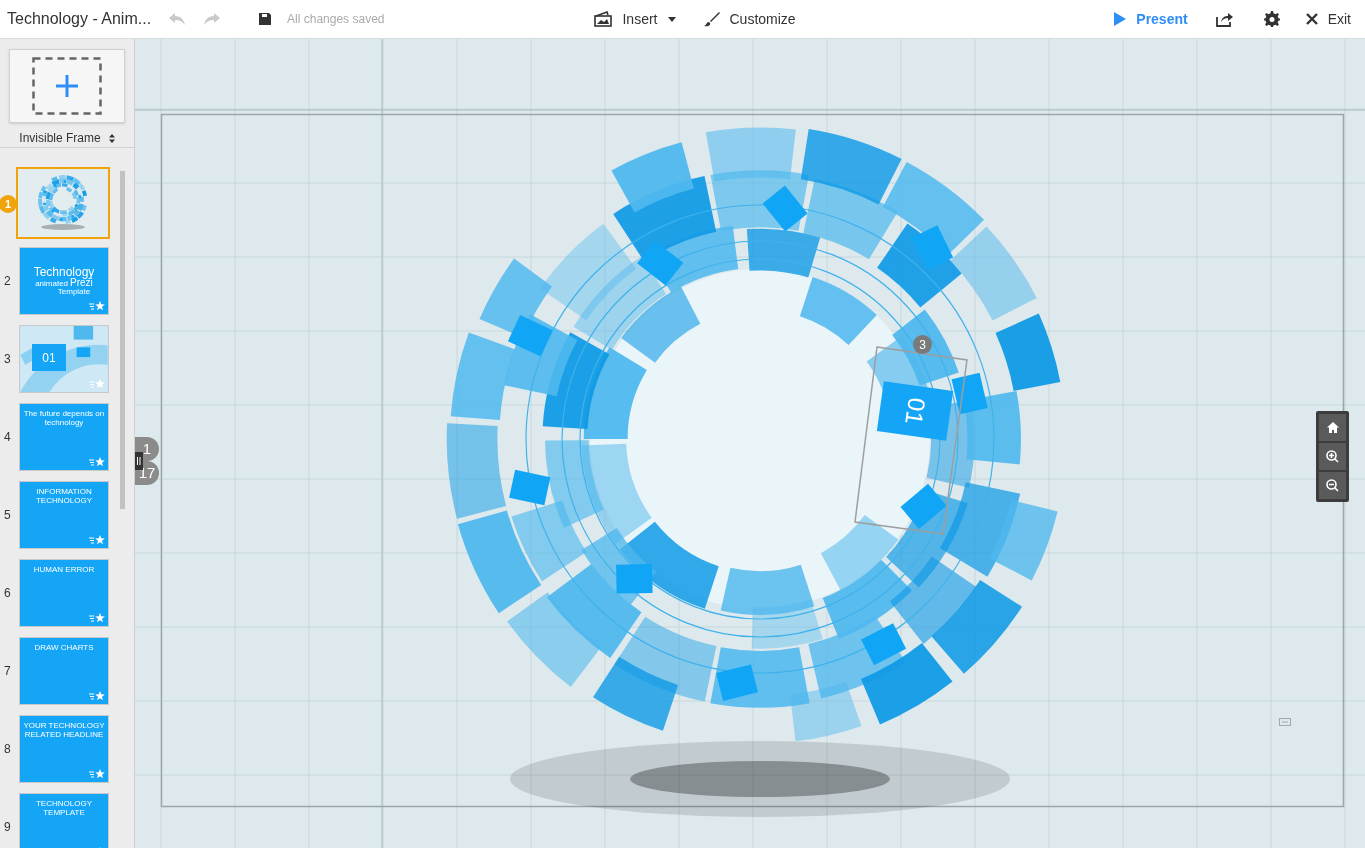 Image resolution: width=1365 pixels, height=848 pixels. I want to click on slide-thumbnail: TECHNOLOGY TEMPLATE, so click(64, 820).